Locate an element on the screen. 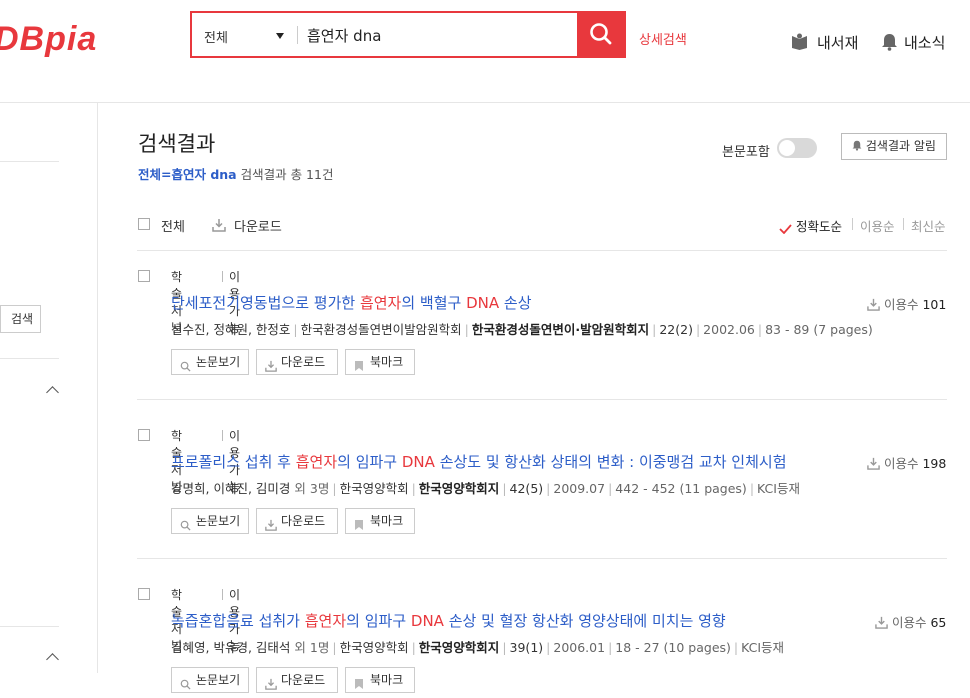 The width and height of the screenshot is (970, 698). authors: 김혜영, 박유경, 김태석 is located at coordinates (230, 647).